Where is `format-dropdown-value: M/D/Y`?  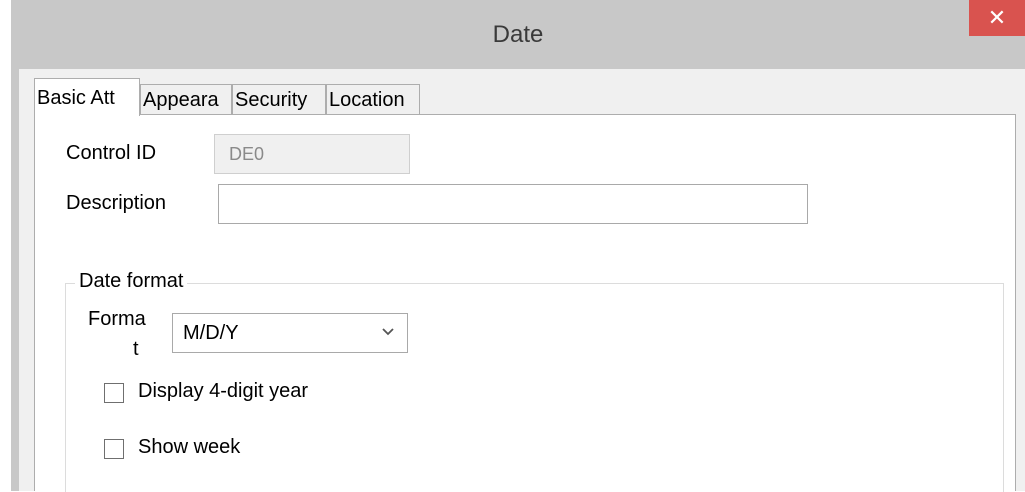
format-dropdown-value: M/D/Y is located at coordinates (211, 333).